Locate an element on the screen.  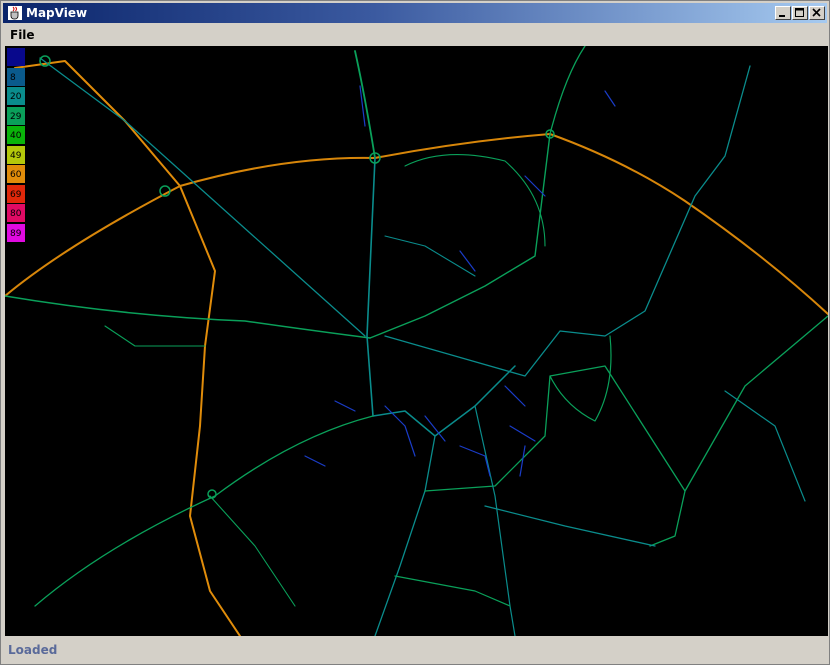
close-icon is located at coordinates (816, 12).